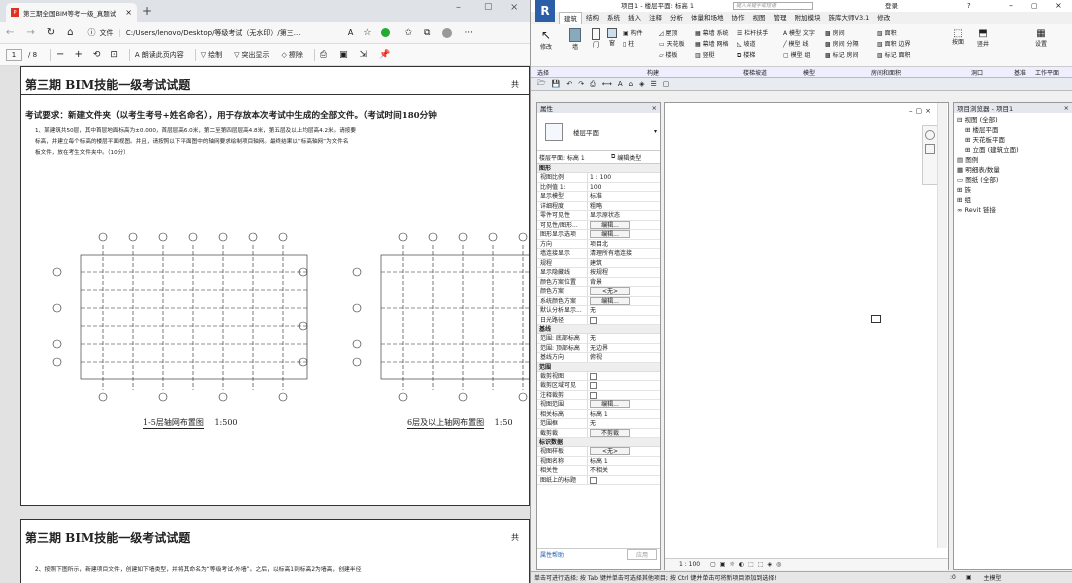 Image resolution: width=1072 pixels, height=583 pixels. What do you see at coordinates (1014, 130) in the screenshot?
I see `tree-floor-plans: ⊞ 楼层平面` at bounding box center [1014, 130].